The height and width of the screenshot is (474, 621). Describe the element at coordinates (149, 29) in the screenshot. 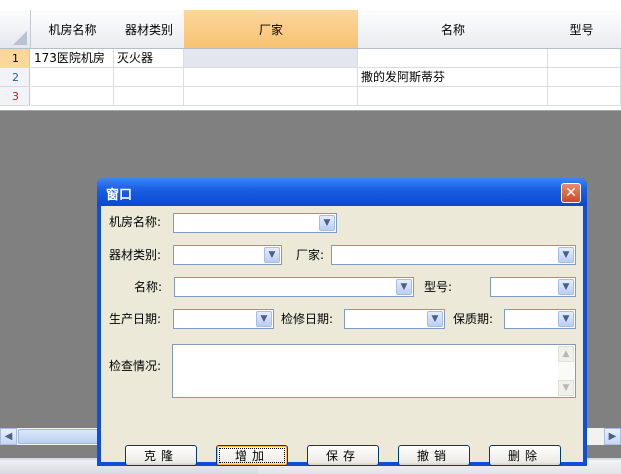

I see `column-header-category: 器材类别` at that location.